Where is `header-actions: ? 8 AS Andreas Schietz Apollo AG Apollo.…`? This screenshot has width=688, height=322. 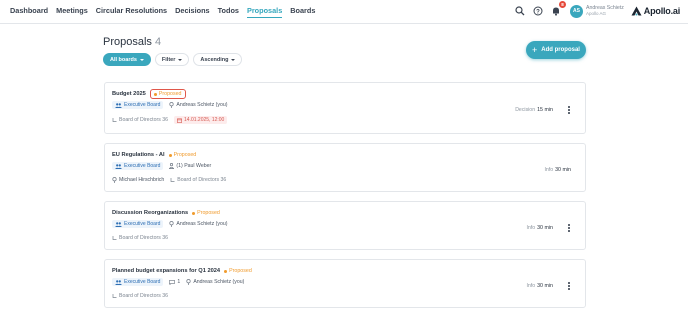
header-actions: ? 8 AS Andreas Schietz Apollo AG Apollo.… is located at coordinates (594, 10).